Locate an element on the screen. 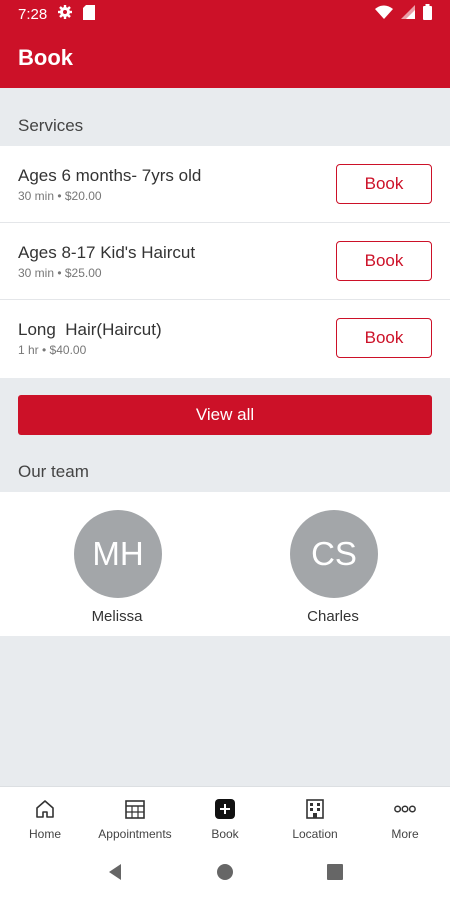 The width and height of the screenshot is (450, 900). nav-label: Book is located at coordinates (225, 834).